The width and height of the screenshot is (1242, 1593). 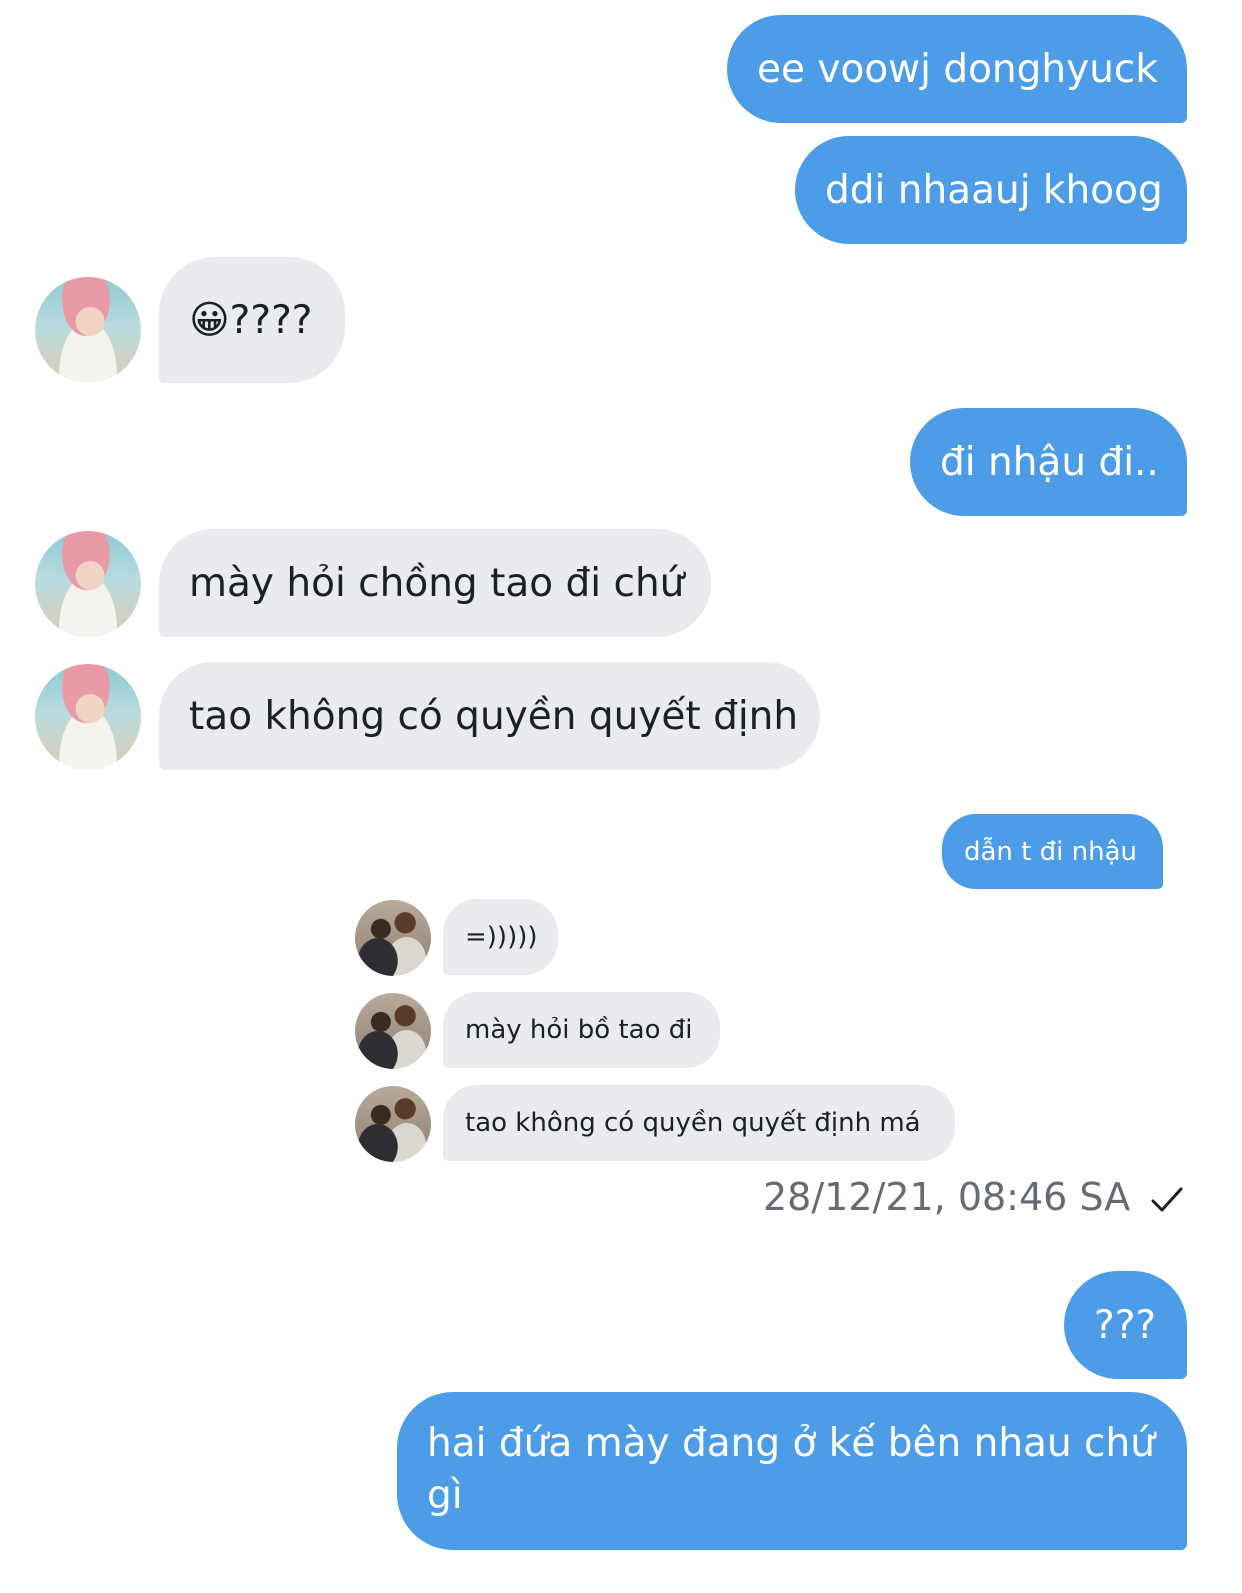 I want to click on outgoing-message: hai đứa mày đang ở kế bên nhau chứ gì, so click(x=792, y=1471).